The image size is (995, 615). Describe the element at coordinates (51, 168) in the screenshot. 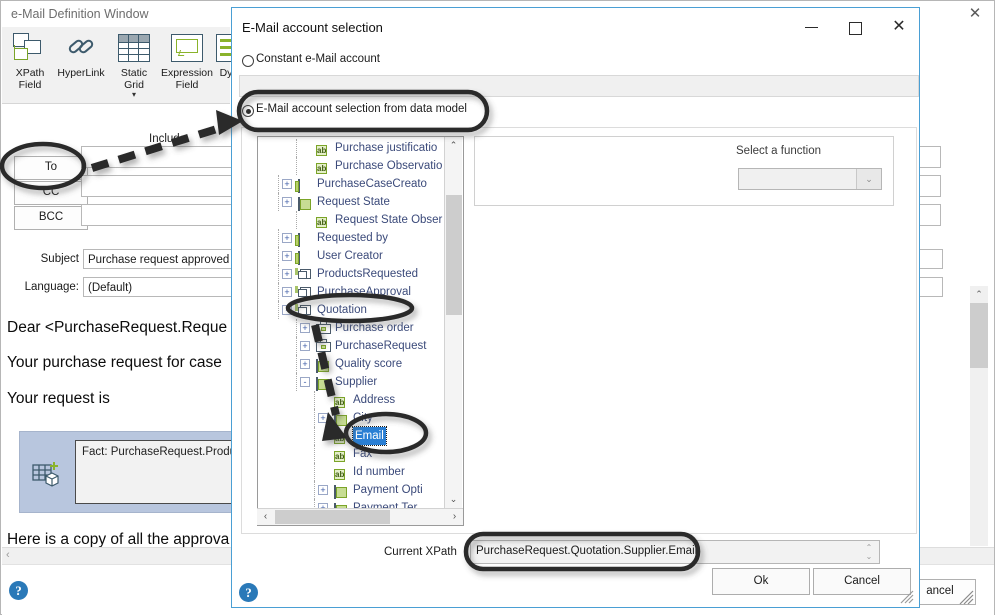

I see `to-button: To` at that location.